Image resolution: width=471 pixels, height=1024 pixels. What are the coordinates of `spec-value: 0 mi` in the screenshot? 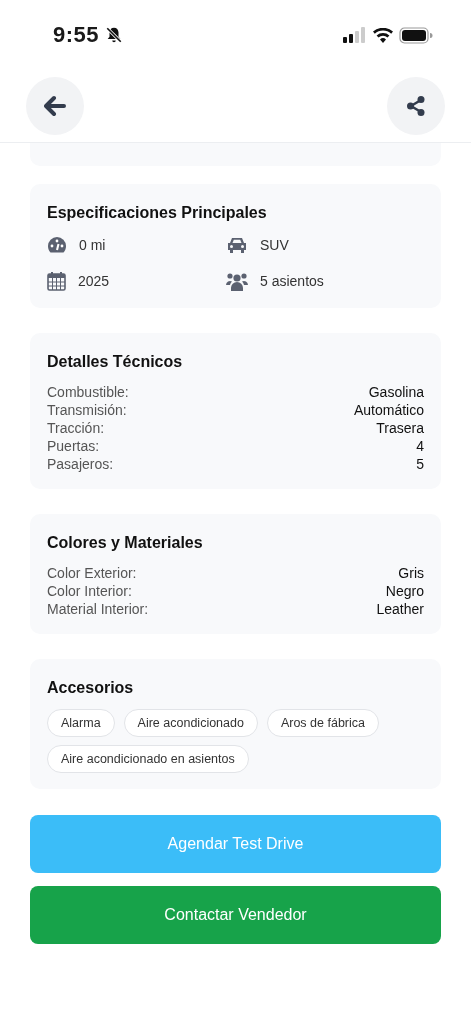 It's located at (92, 245).